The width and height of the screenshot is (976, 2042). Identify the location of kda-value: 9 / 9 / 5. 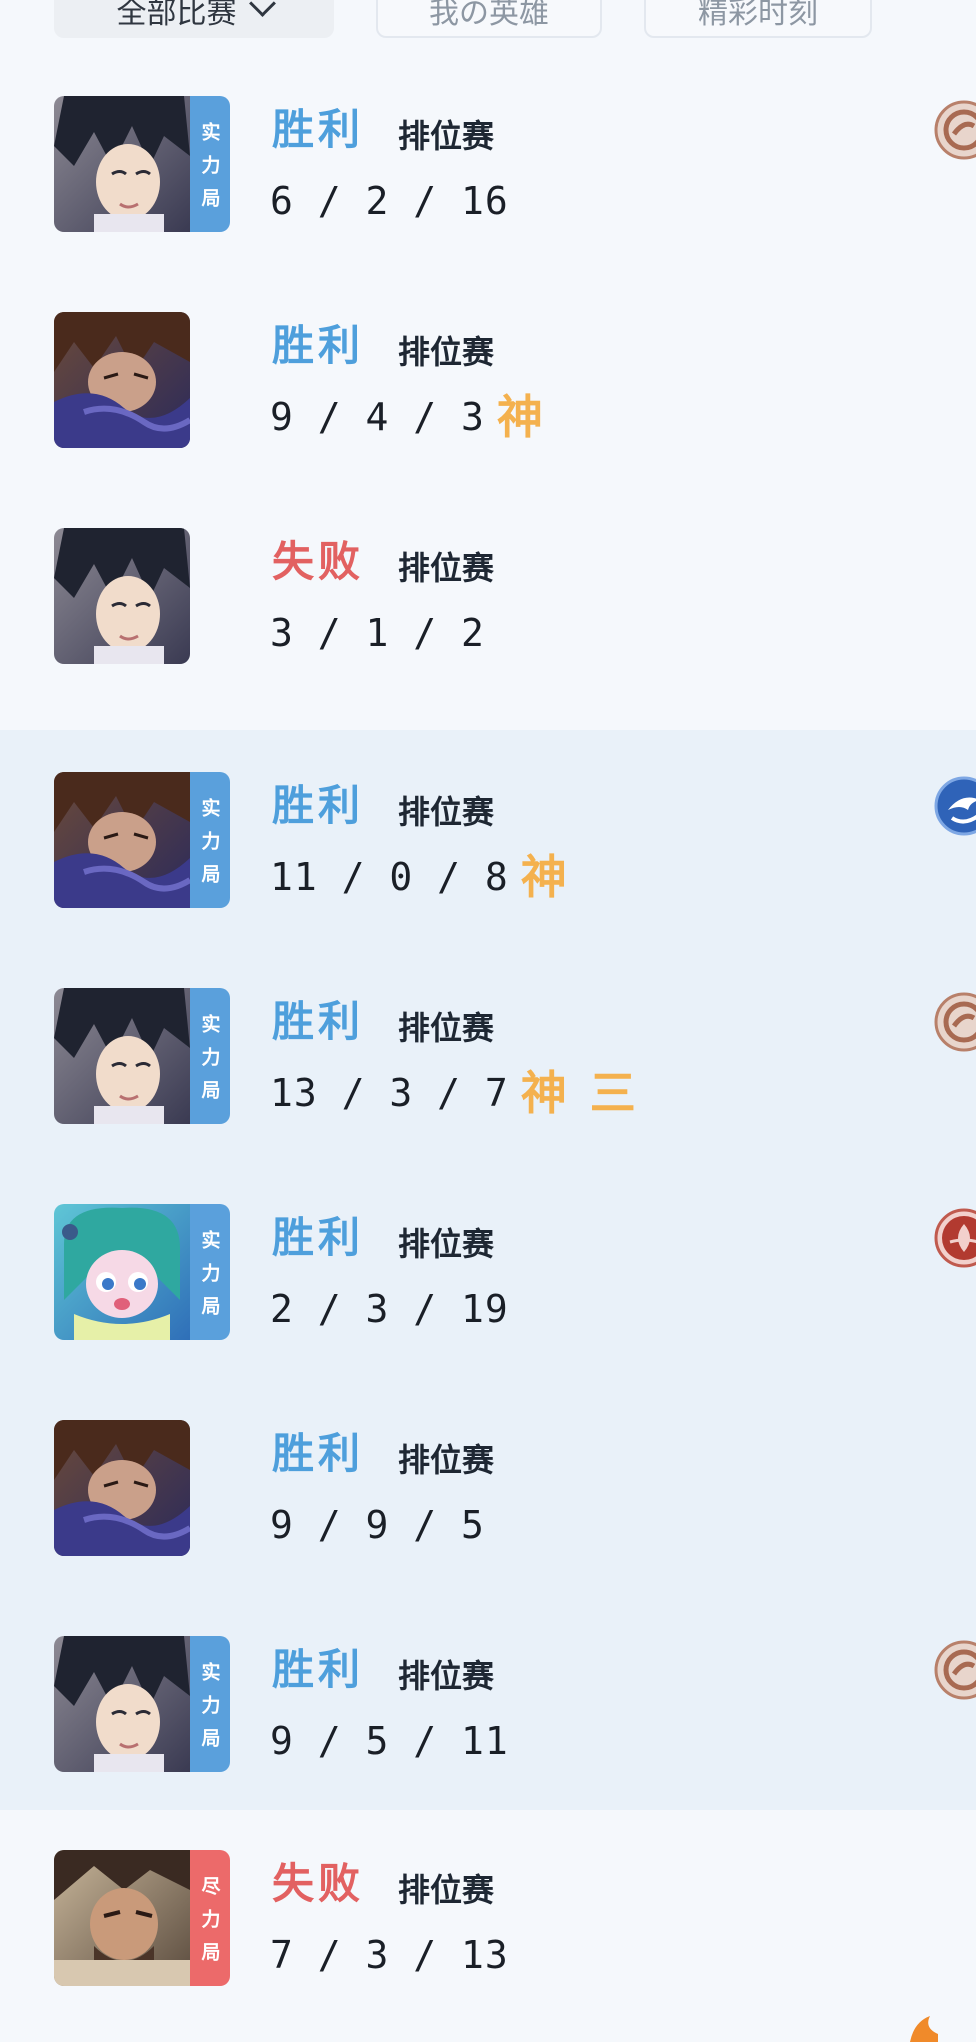
(377, 1525).